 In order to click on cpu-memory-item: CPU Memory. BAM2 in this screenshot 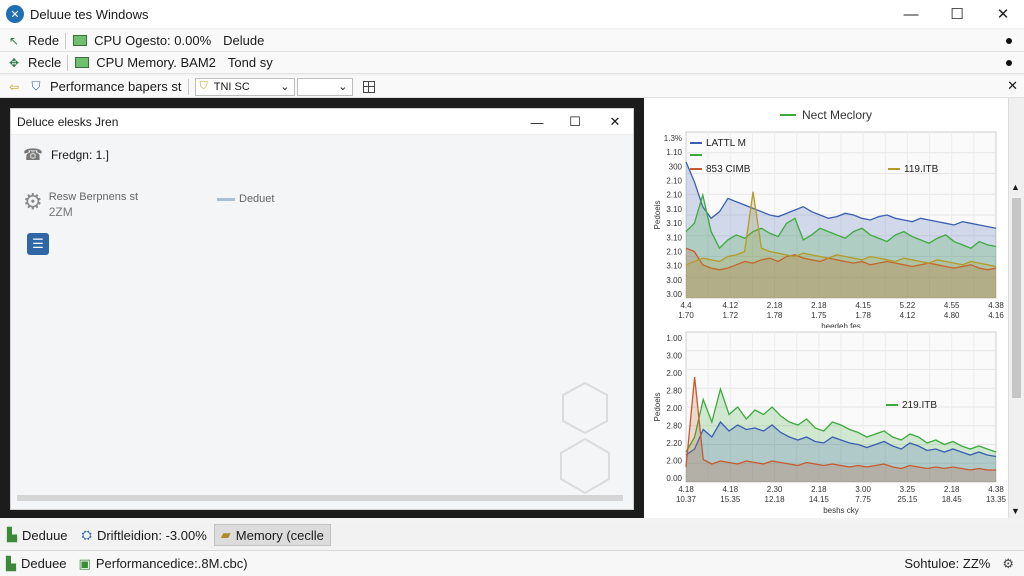, I will do `click(145, 63)`.